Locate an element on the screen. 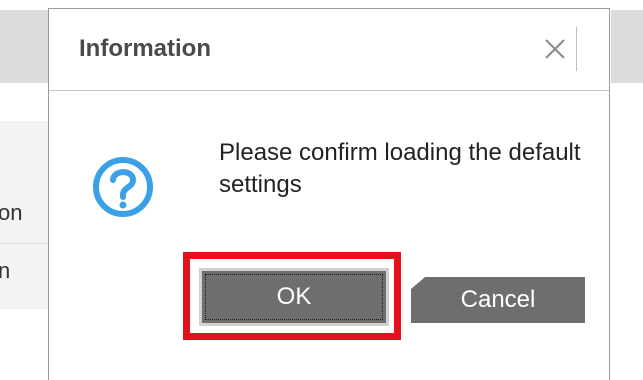 The width and height of the screenshot is (643, 380). background-toolbar-left is located at coordinates (24, 46).